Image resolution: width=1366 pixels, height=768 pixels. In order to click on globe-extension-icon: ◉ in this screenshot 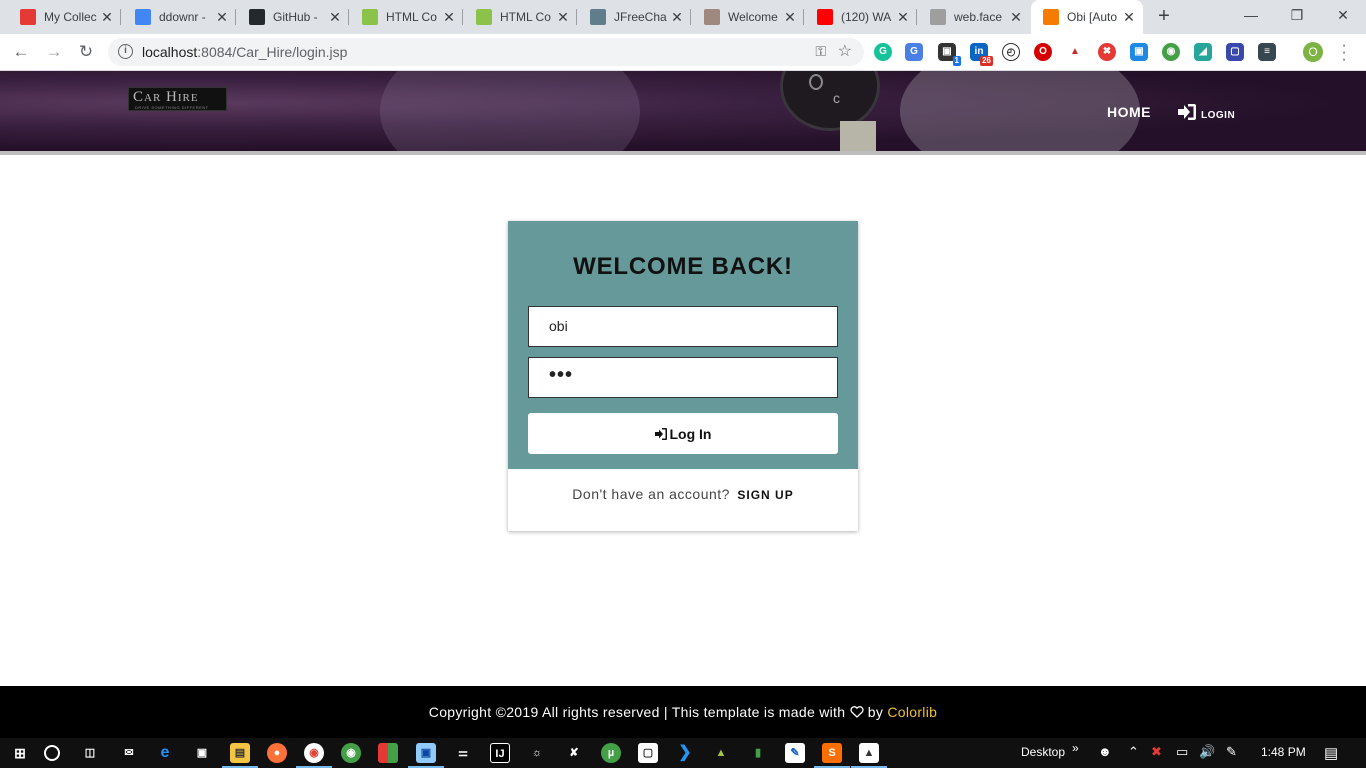, I will do `click(1171, 52)`.